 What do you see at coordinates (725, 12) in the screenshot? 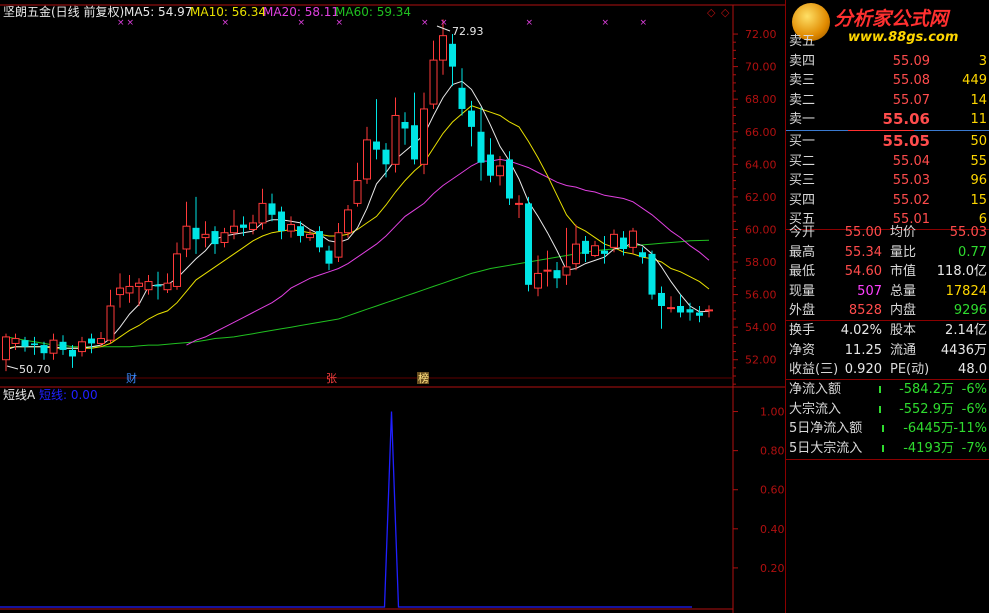
I see `diamond-icon-2: ◇` at bounding box center [725, 12].